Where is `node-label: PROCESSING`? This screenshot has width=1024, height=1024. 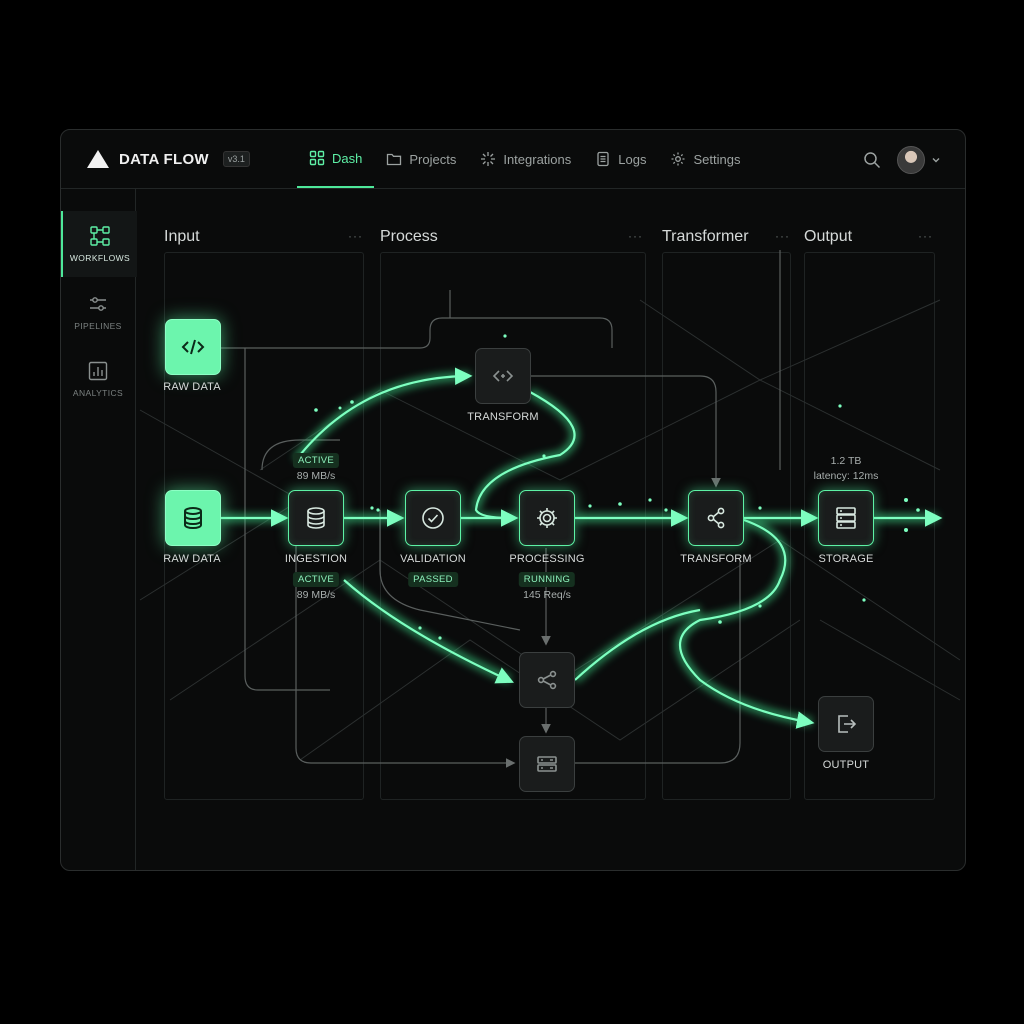
node-label: PROCESSING is located at coordinates (547, 559).